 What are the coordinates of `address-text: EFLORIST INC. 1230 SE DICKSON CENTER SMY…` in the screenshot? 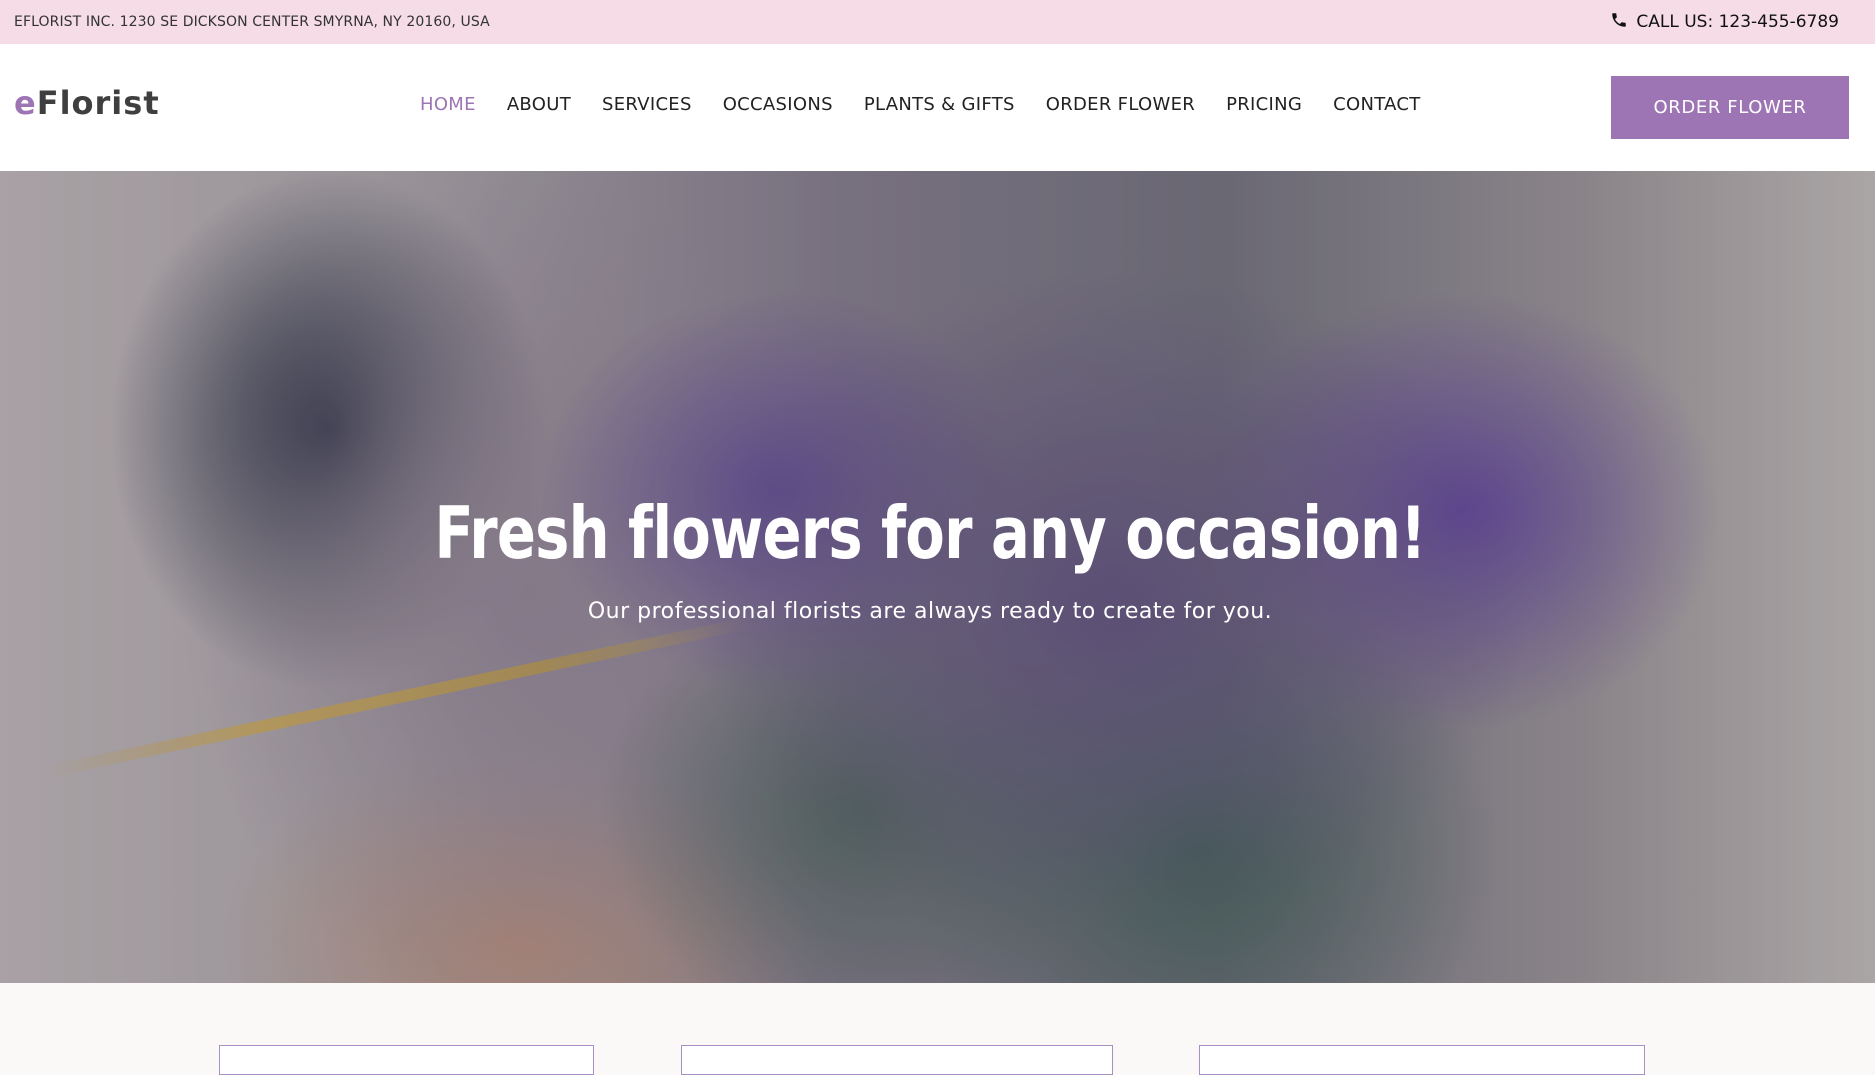 It's located at (252, 22).